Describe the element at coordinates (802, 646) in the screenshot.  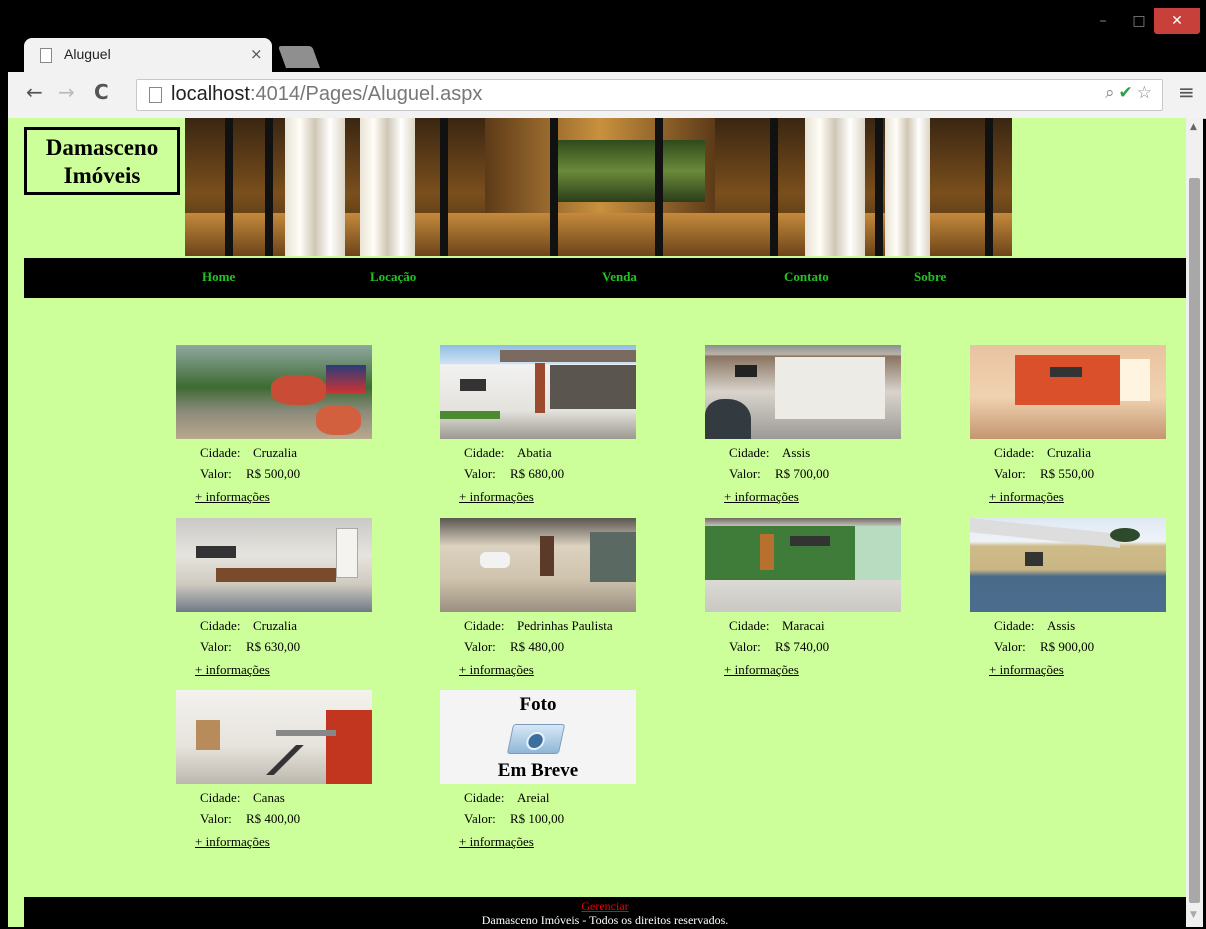
I see `price-value: R$ 740,00` at that location.